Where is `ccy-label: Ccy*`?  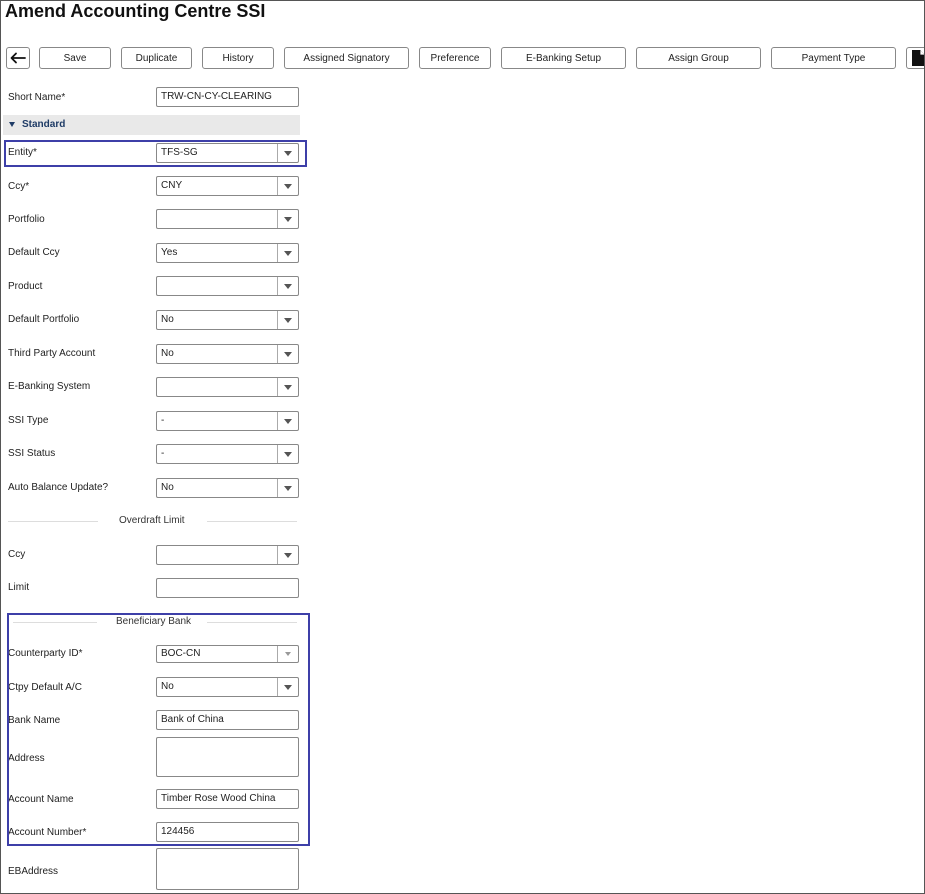 ccy-label: Ccy* is located at coordinates (19, 186).